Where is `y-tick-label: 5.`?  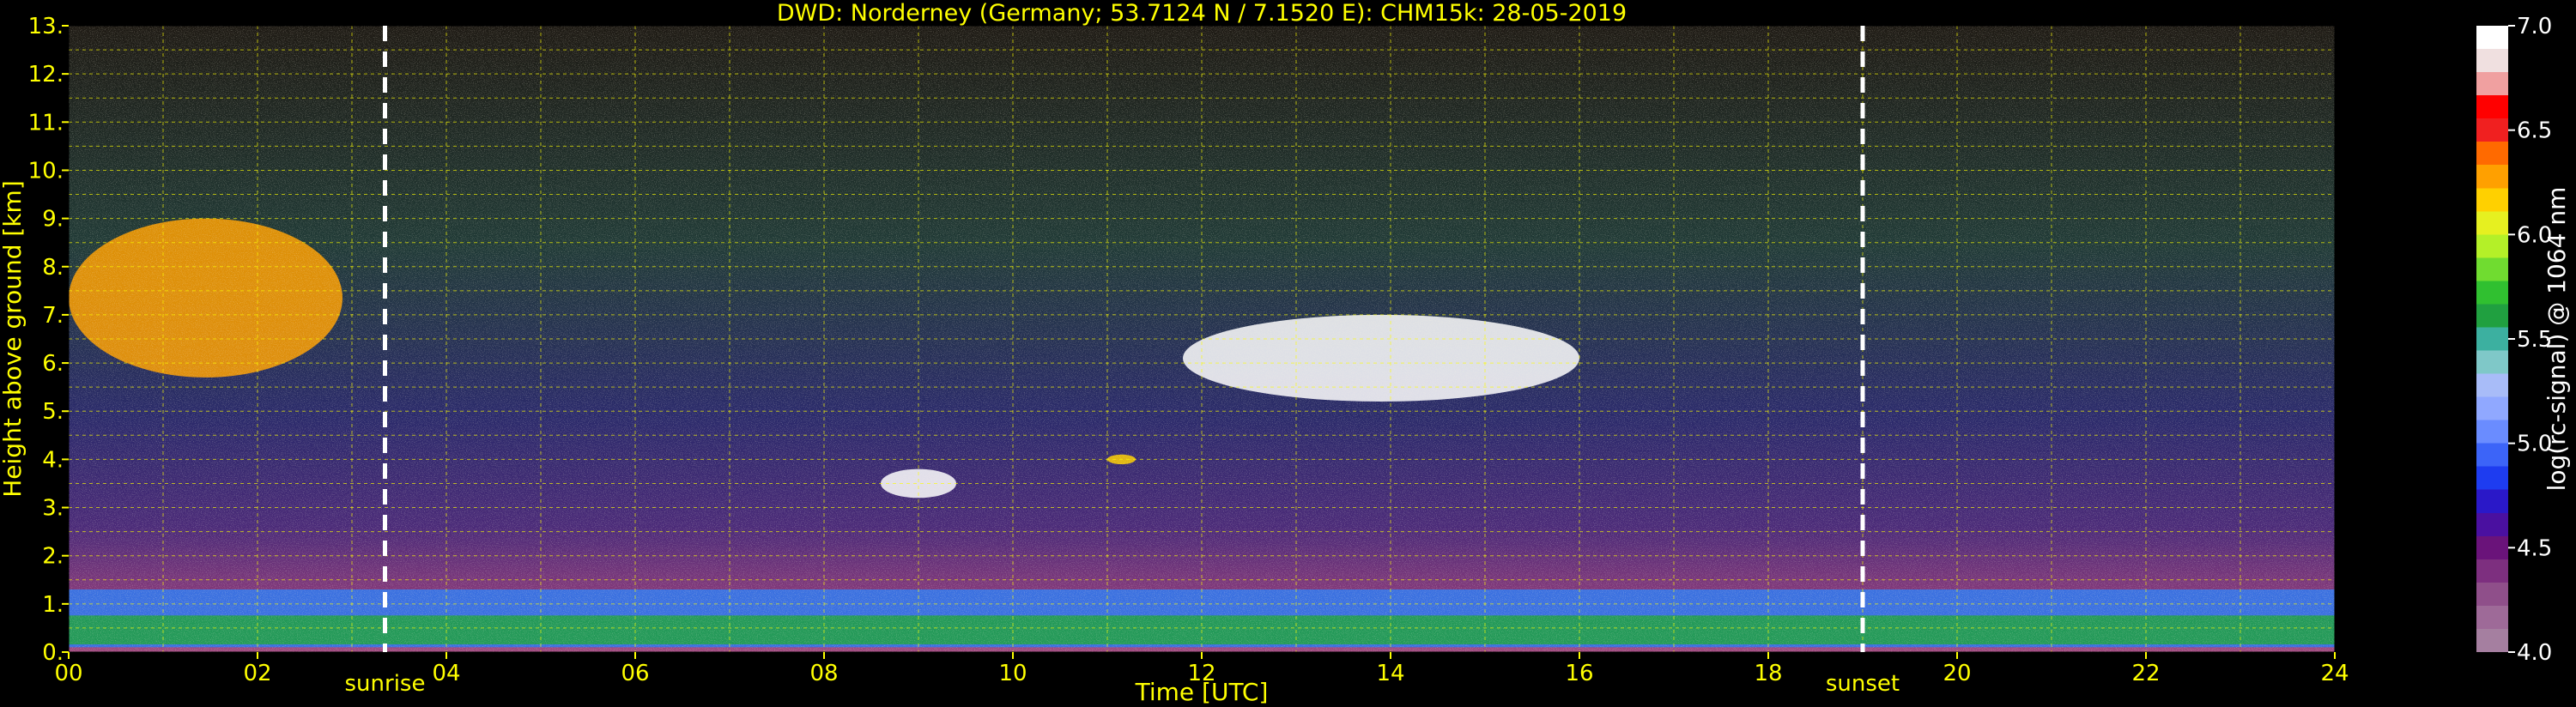
y-tick-label: 5. is located at coordinates (53, 412).